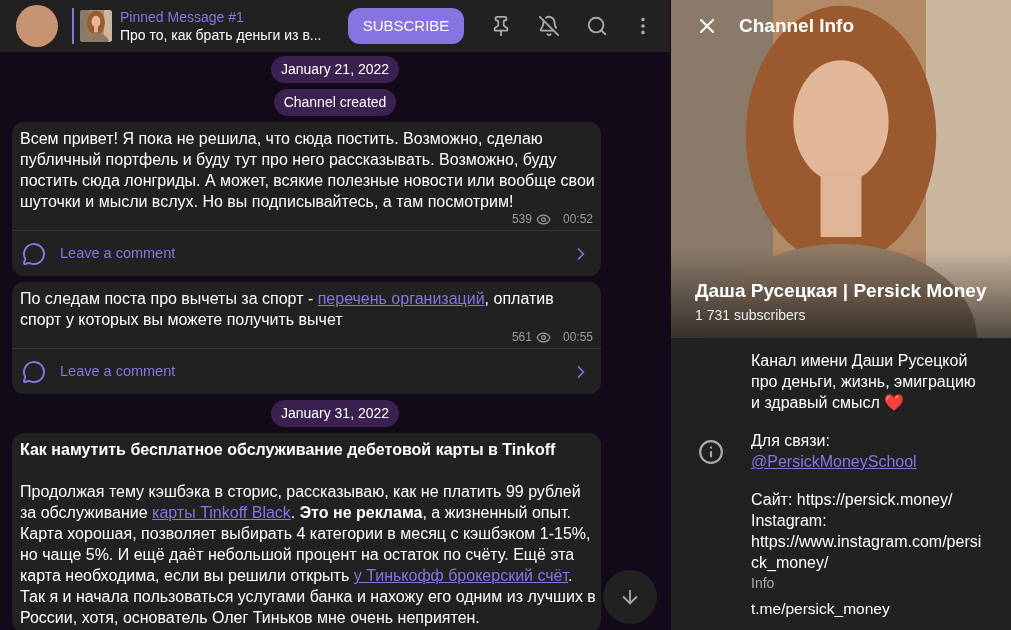 The width and height of the screenshot is (1011, 630). Describe the element at coordinates (308, 170) in the screenshot. I see `message-text: Всем привет! Я пока не решила, что сюда постить. Возможно, сделаю публичный портфель и буду тут про него рассказывать. Возможно, буду постить сюда лонгриды. А может, всякие полезные новости или вообще свои шуточки и мысли вслух. Но вы подписывайтесь, а там посмотрим!` at that location.